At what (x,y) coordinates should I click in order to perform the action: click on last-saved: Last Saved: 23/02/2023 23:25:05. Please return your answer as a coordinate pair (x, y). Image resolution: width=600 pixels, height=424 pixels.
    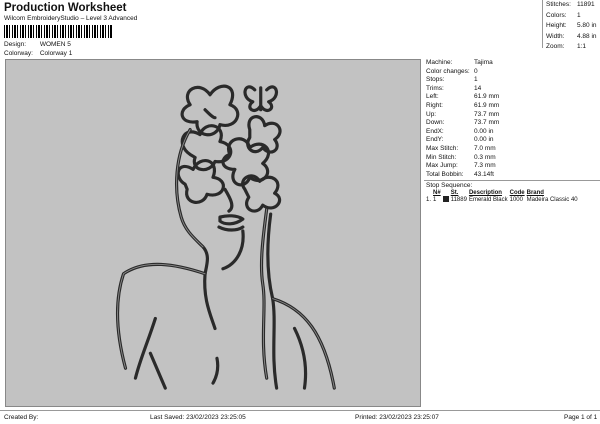
    Looking at the image, I should click on (198, 417).